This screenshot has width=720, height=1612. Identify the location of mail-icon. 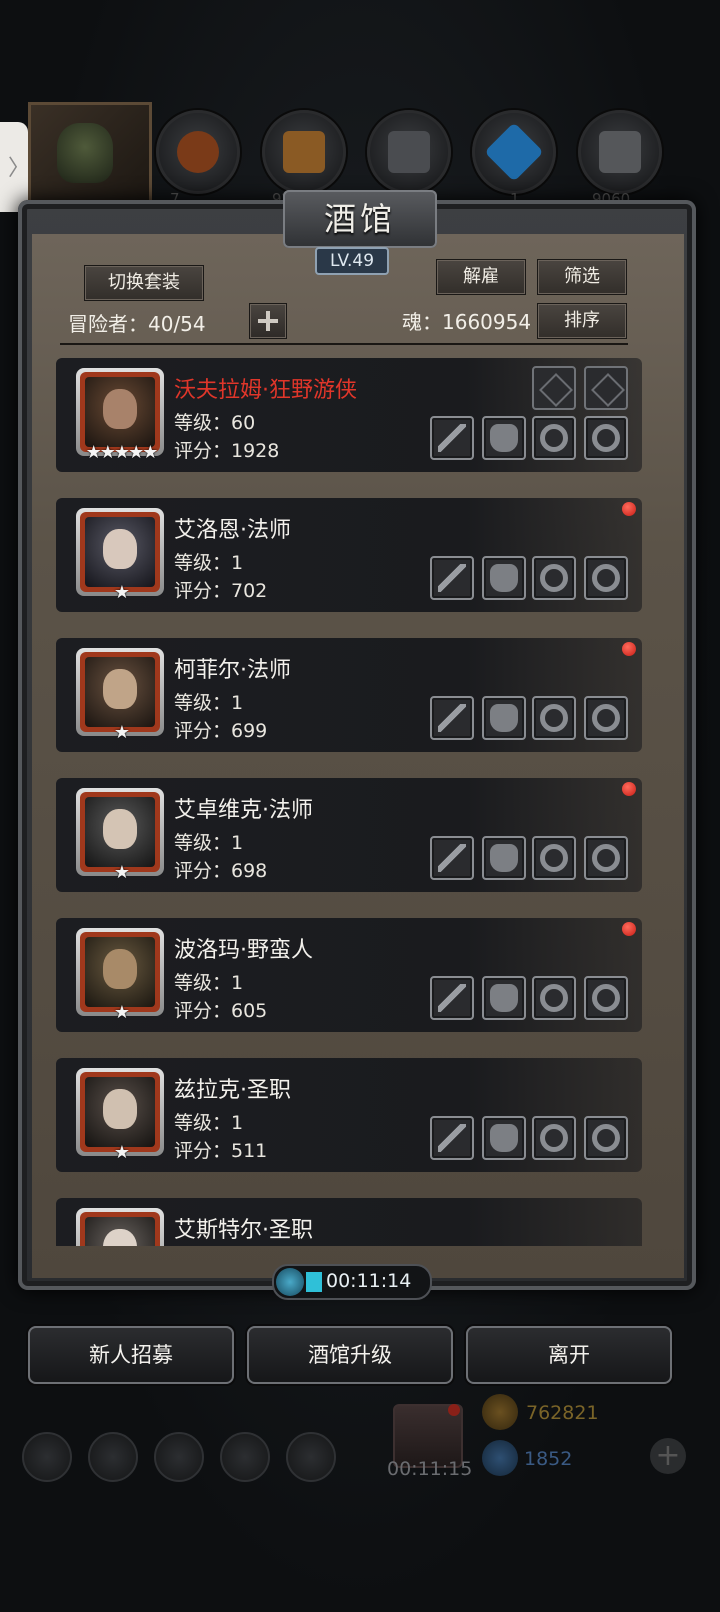
(245, 1457).